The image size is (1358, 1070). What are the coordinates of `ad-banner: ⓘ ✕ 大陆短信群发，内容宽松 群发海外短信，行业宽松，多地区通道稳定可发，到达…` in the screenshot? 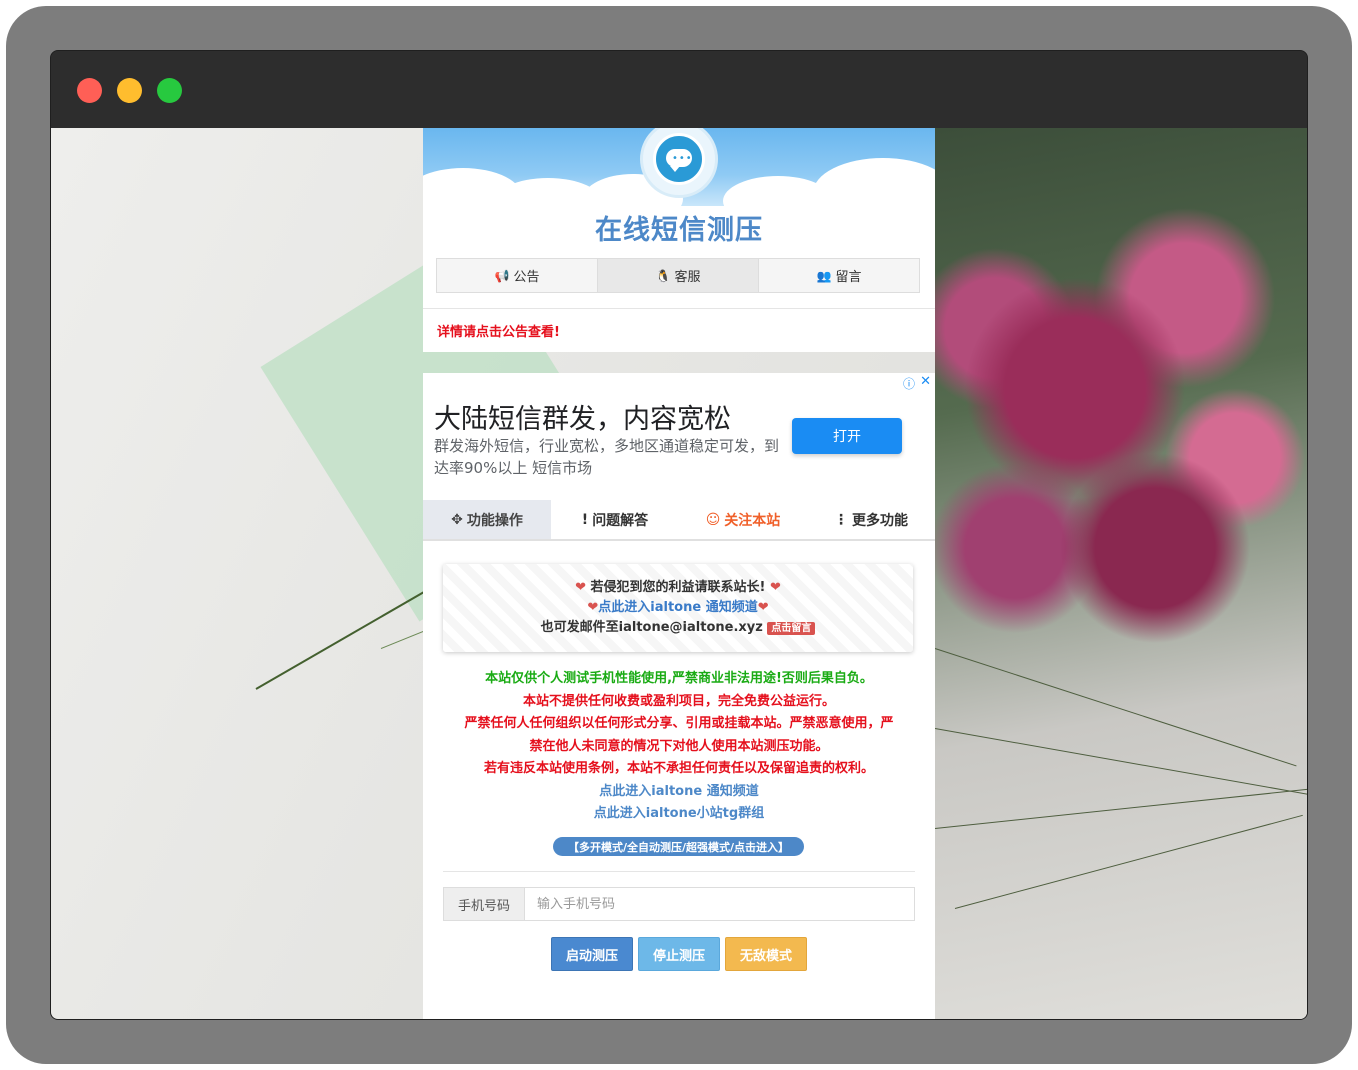 It's located at (679, 436).